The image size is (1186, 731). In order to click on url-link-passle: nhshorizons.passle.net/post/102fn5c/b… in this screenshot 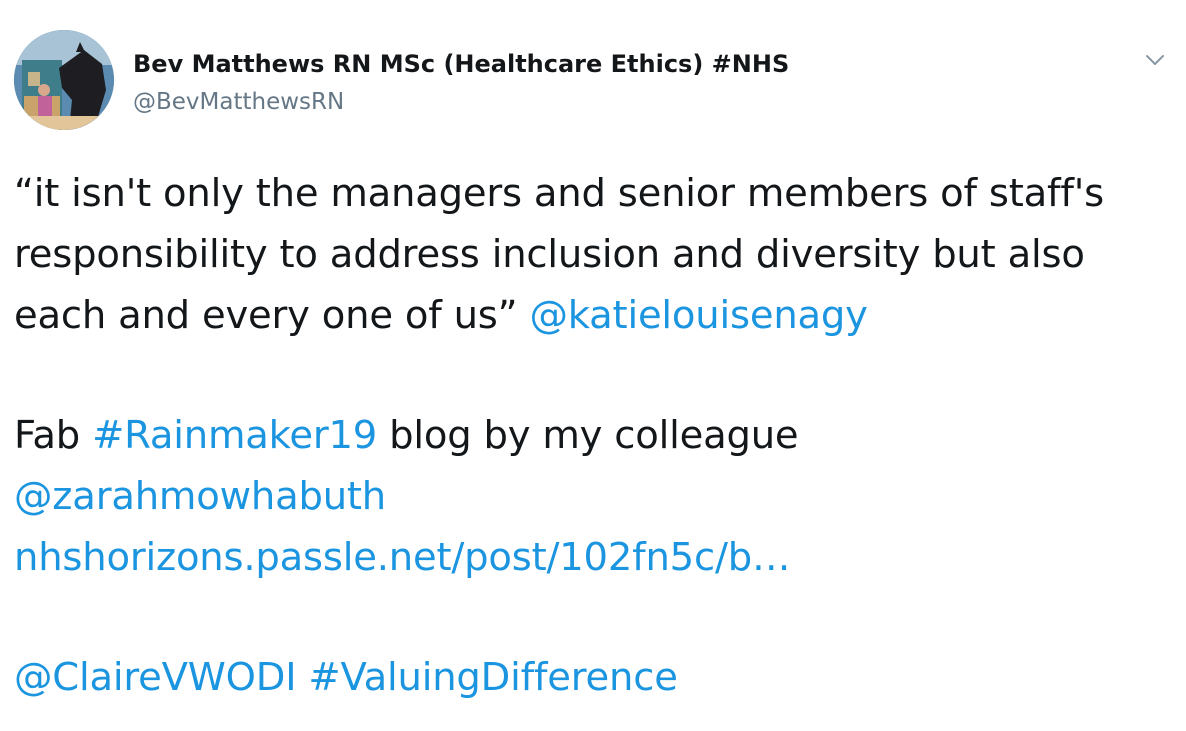, I will do `click(402, 557)`.